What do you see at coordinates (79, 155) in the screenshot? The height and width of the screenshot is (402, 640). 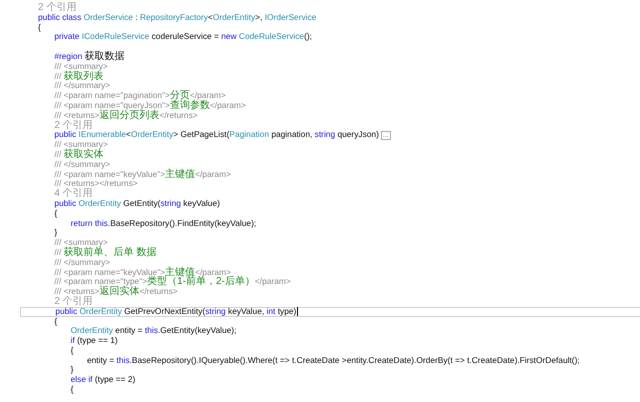 I see `code-line: /// 获取实体` at bounding box center [79, 155].